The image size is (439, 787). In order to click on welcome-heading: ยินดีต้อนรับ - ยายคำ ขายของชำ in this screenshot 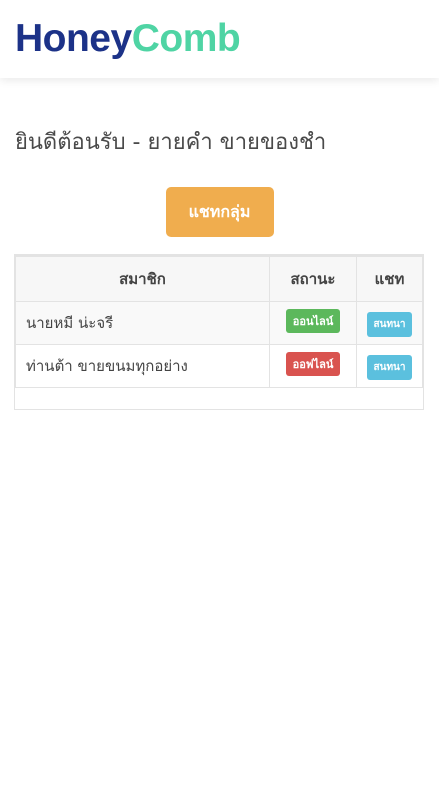, I will do `click(171, 142)`.